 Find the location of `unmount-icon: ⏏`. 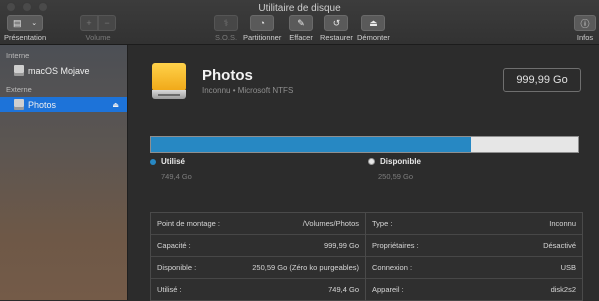

unmount-icon: ⏏ is located at coordinates (373, 22).